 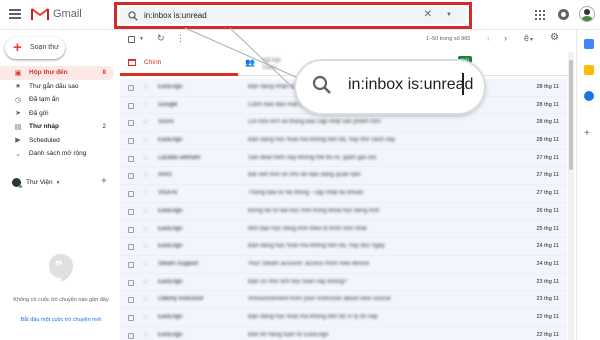 What do you see at coordinates (179, 64) in the screenshot?
I see `tab-primary: Chính` at bounding box center [179, 64].